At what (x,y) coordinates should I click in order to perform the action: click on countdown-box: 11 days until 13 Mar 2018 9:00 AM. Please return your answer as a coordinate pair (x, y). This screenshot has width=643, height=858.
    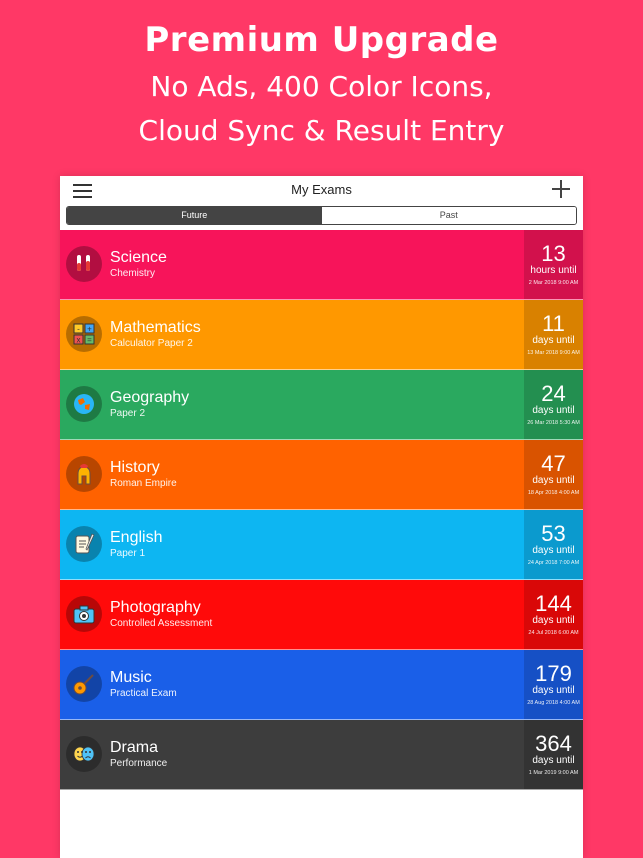
    Looking at the image, I should click on (553, 334).